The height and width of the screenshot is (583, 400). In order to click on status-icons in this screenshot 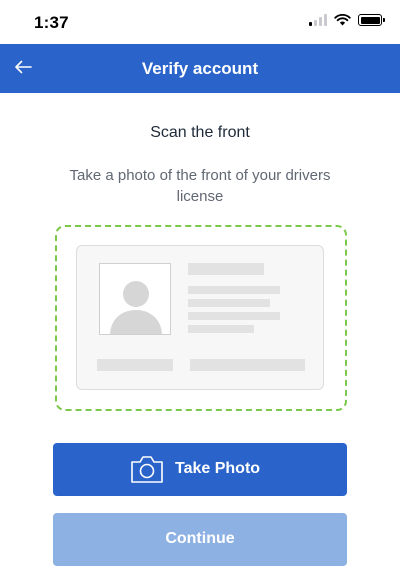, I will do `click(347, 20)`.